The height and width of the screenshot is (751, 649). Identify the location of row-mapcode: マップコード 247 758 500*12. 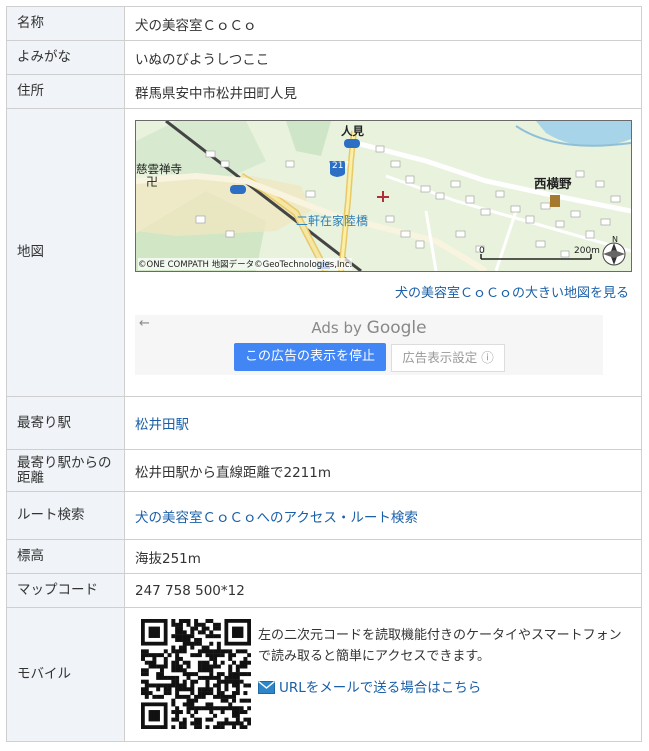
(324, 590).